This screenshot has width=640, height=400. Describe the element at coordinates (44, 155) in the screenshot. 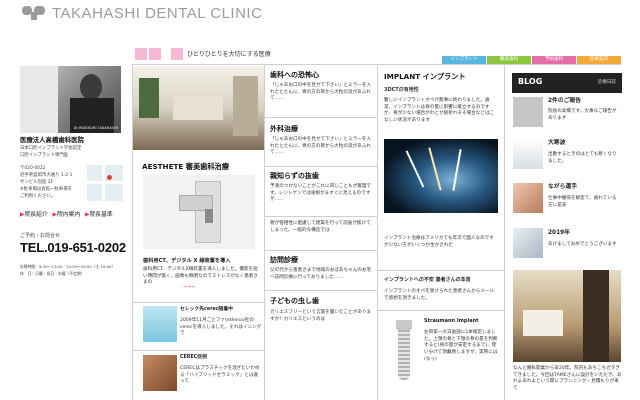

I see `affiliation-2: 口腔インプラント専門医` at that location.